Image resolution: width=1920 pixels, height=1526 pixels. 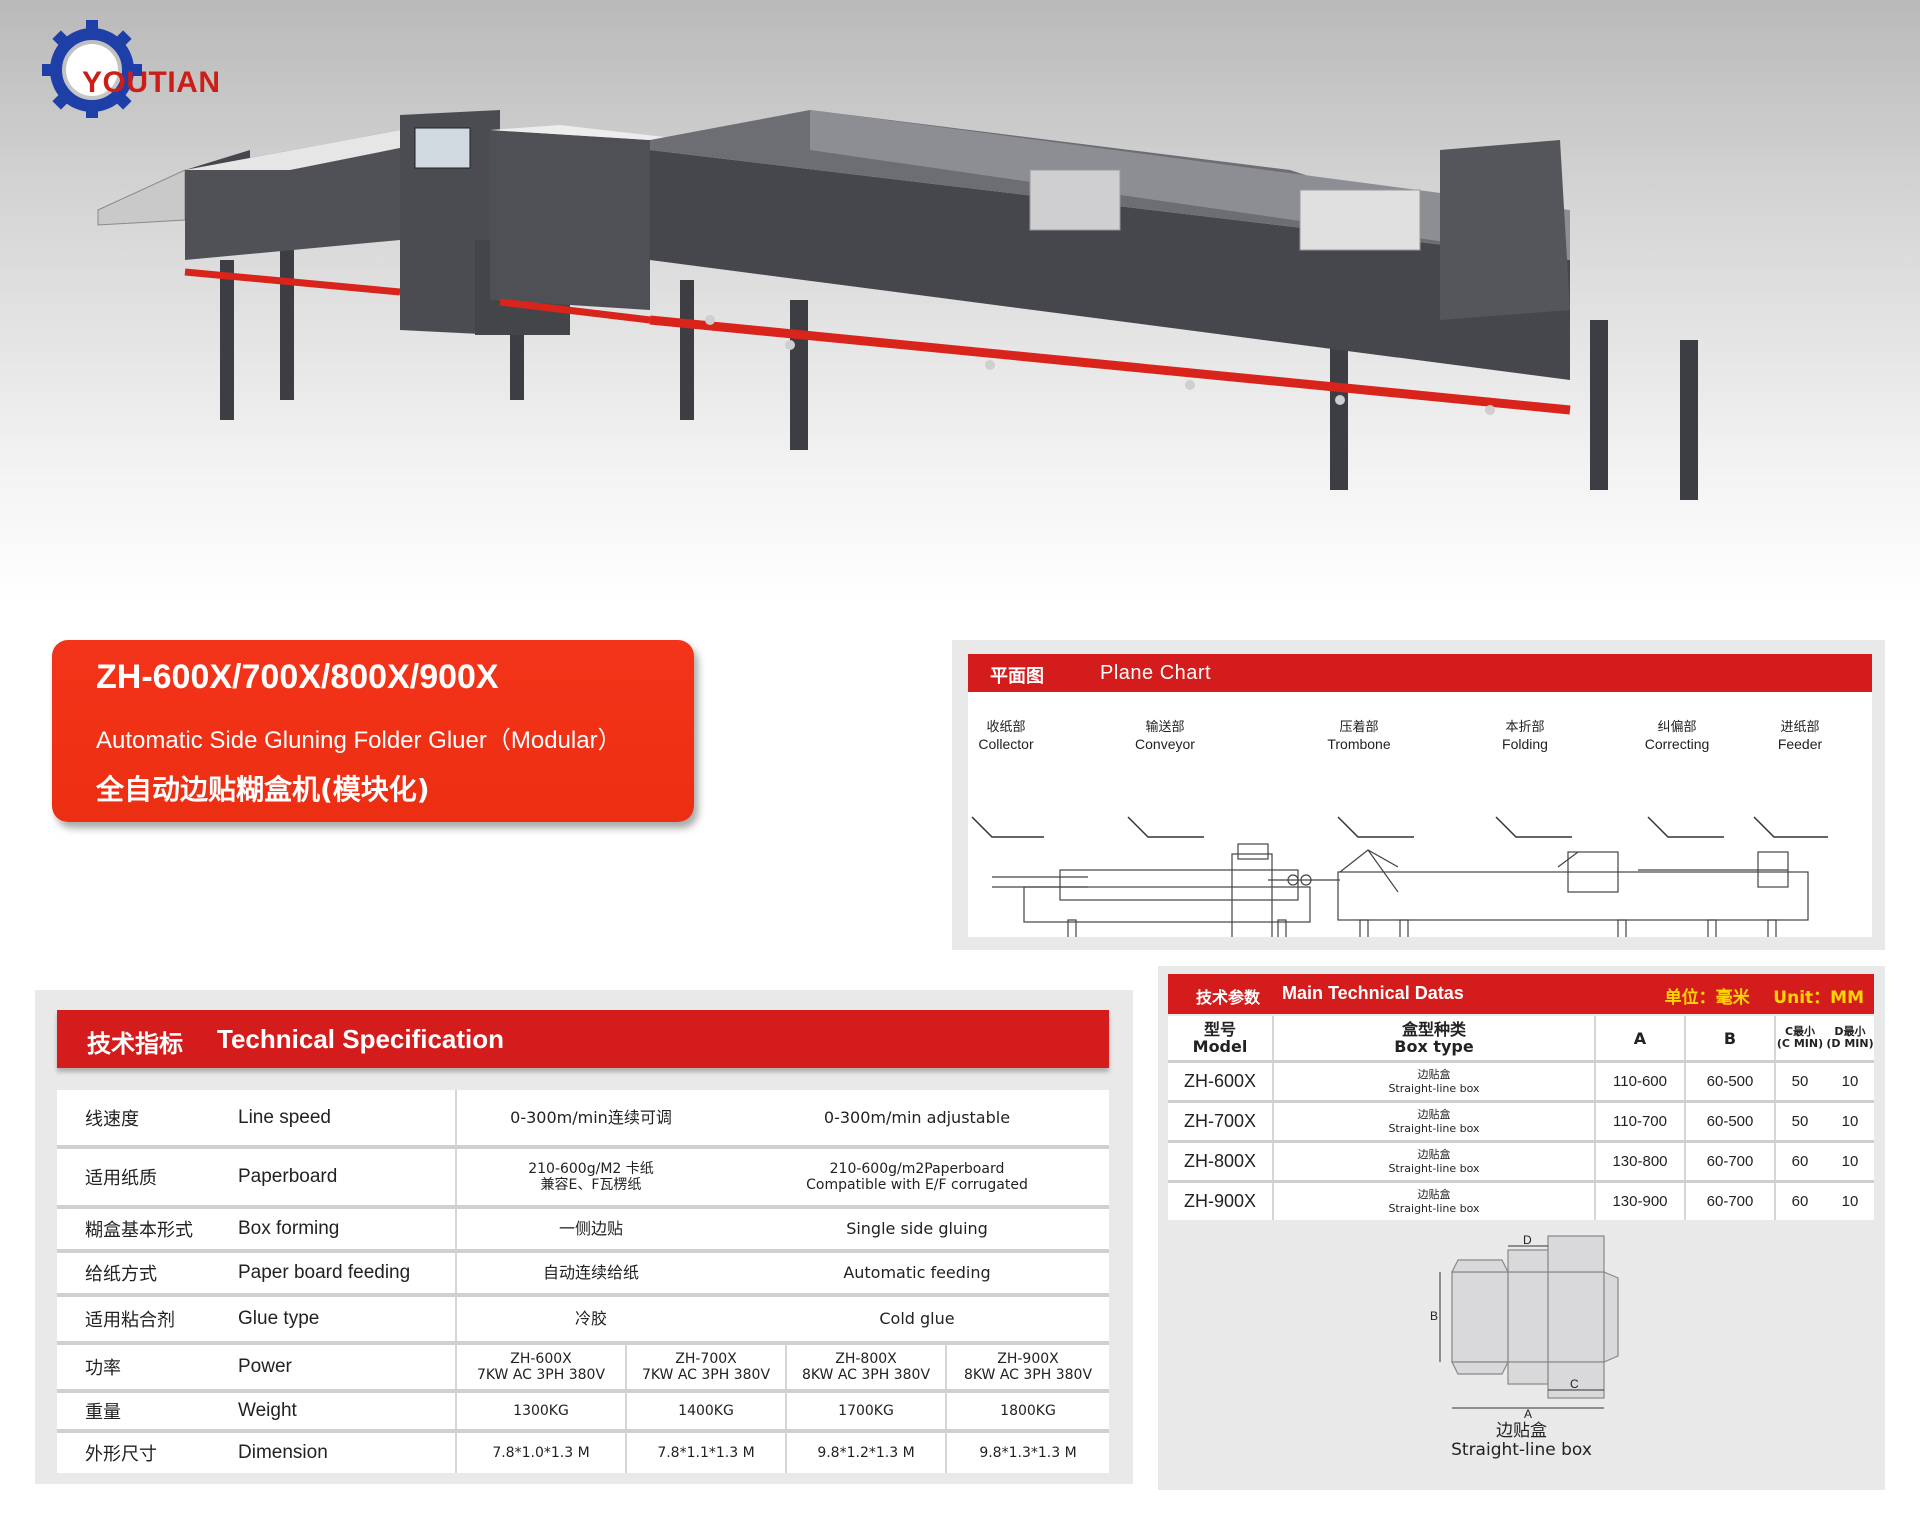 What do you see at coordinates (1228, 997) in the screenshot?
I see `main-data-title-cn: 技术参数` at bounding box center [1228, 997].